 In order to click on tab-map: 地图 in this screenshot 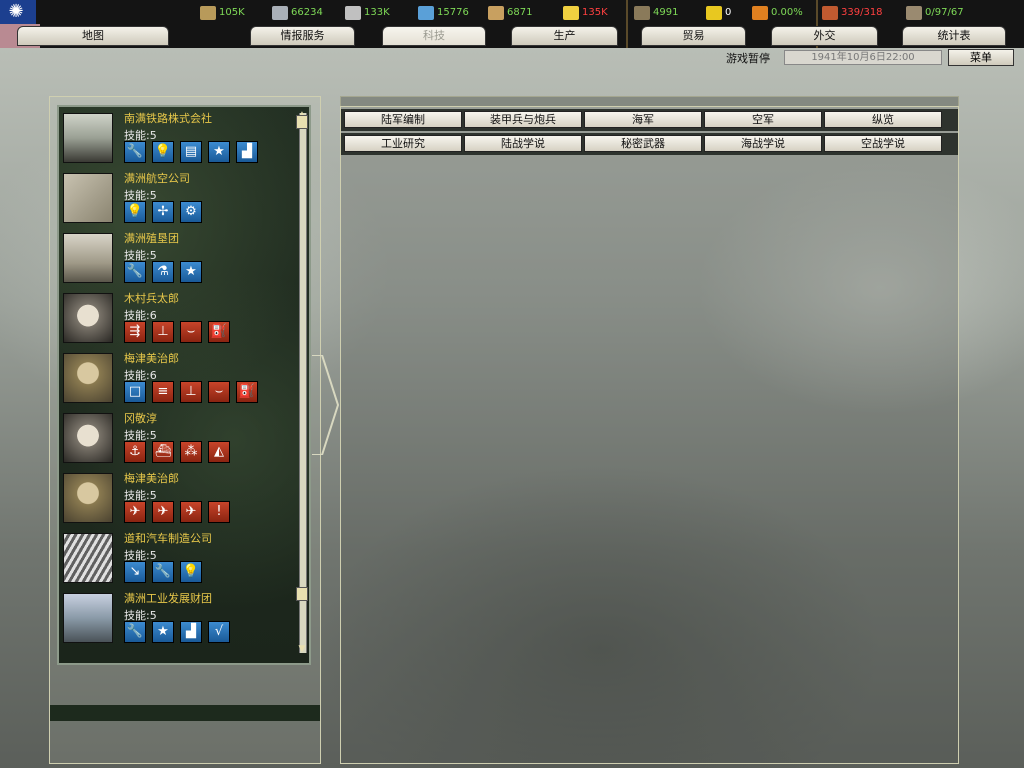, I will do `click(93, 36)`.